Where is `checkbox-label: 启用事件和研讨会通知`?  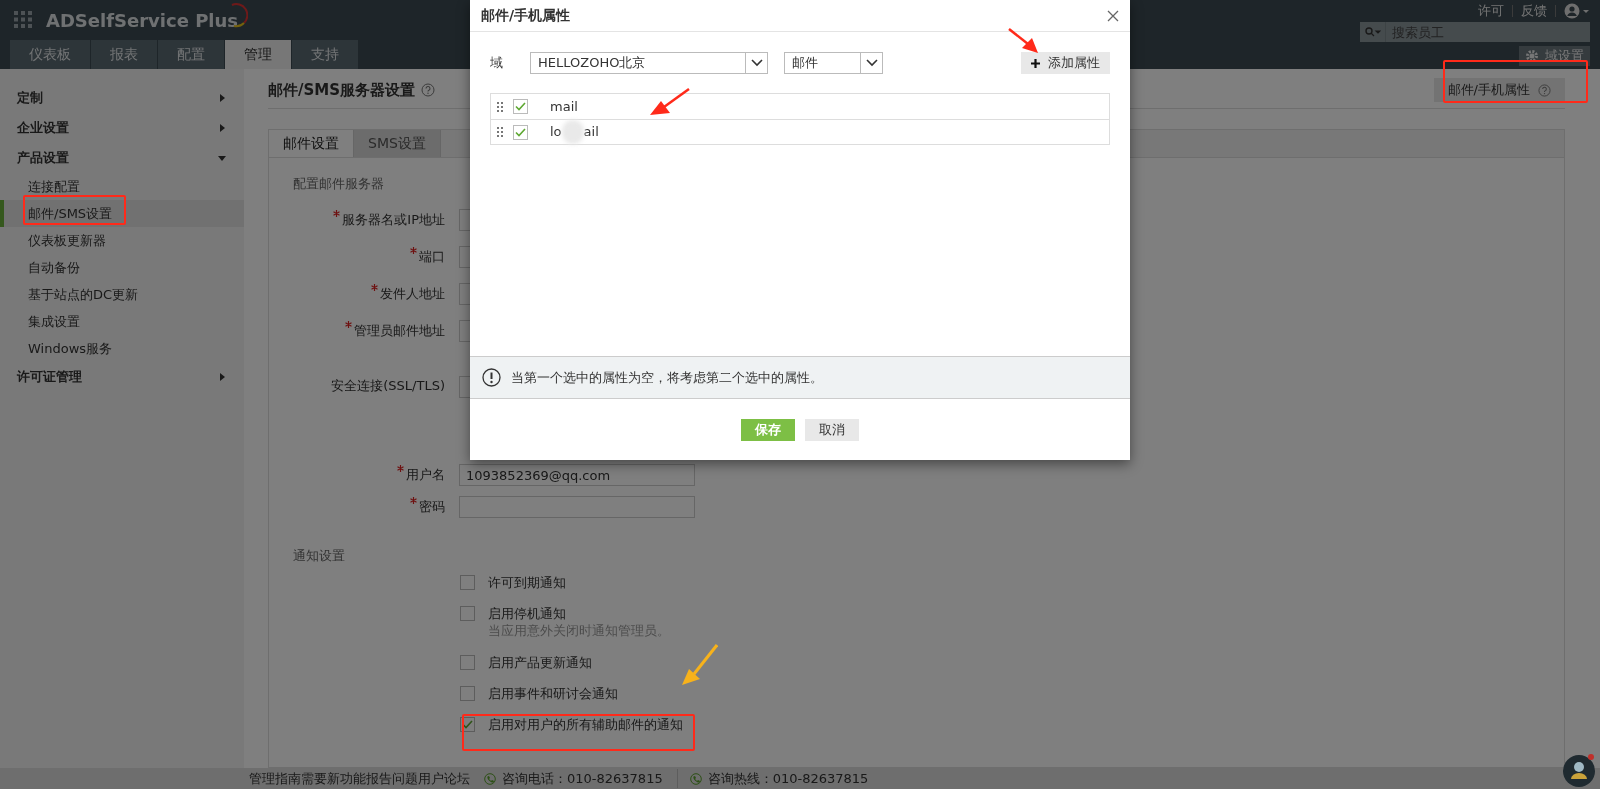 checkbox-label: 启用事件和研讨会通知 is located at coordinates (553, 693).